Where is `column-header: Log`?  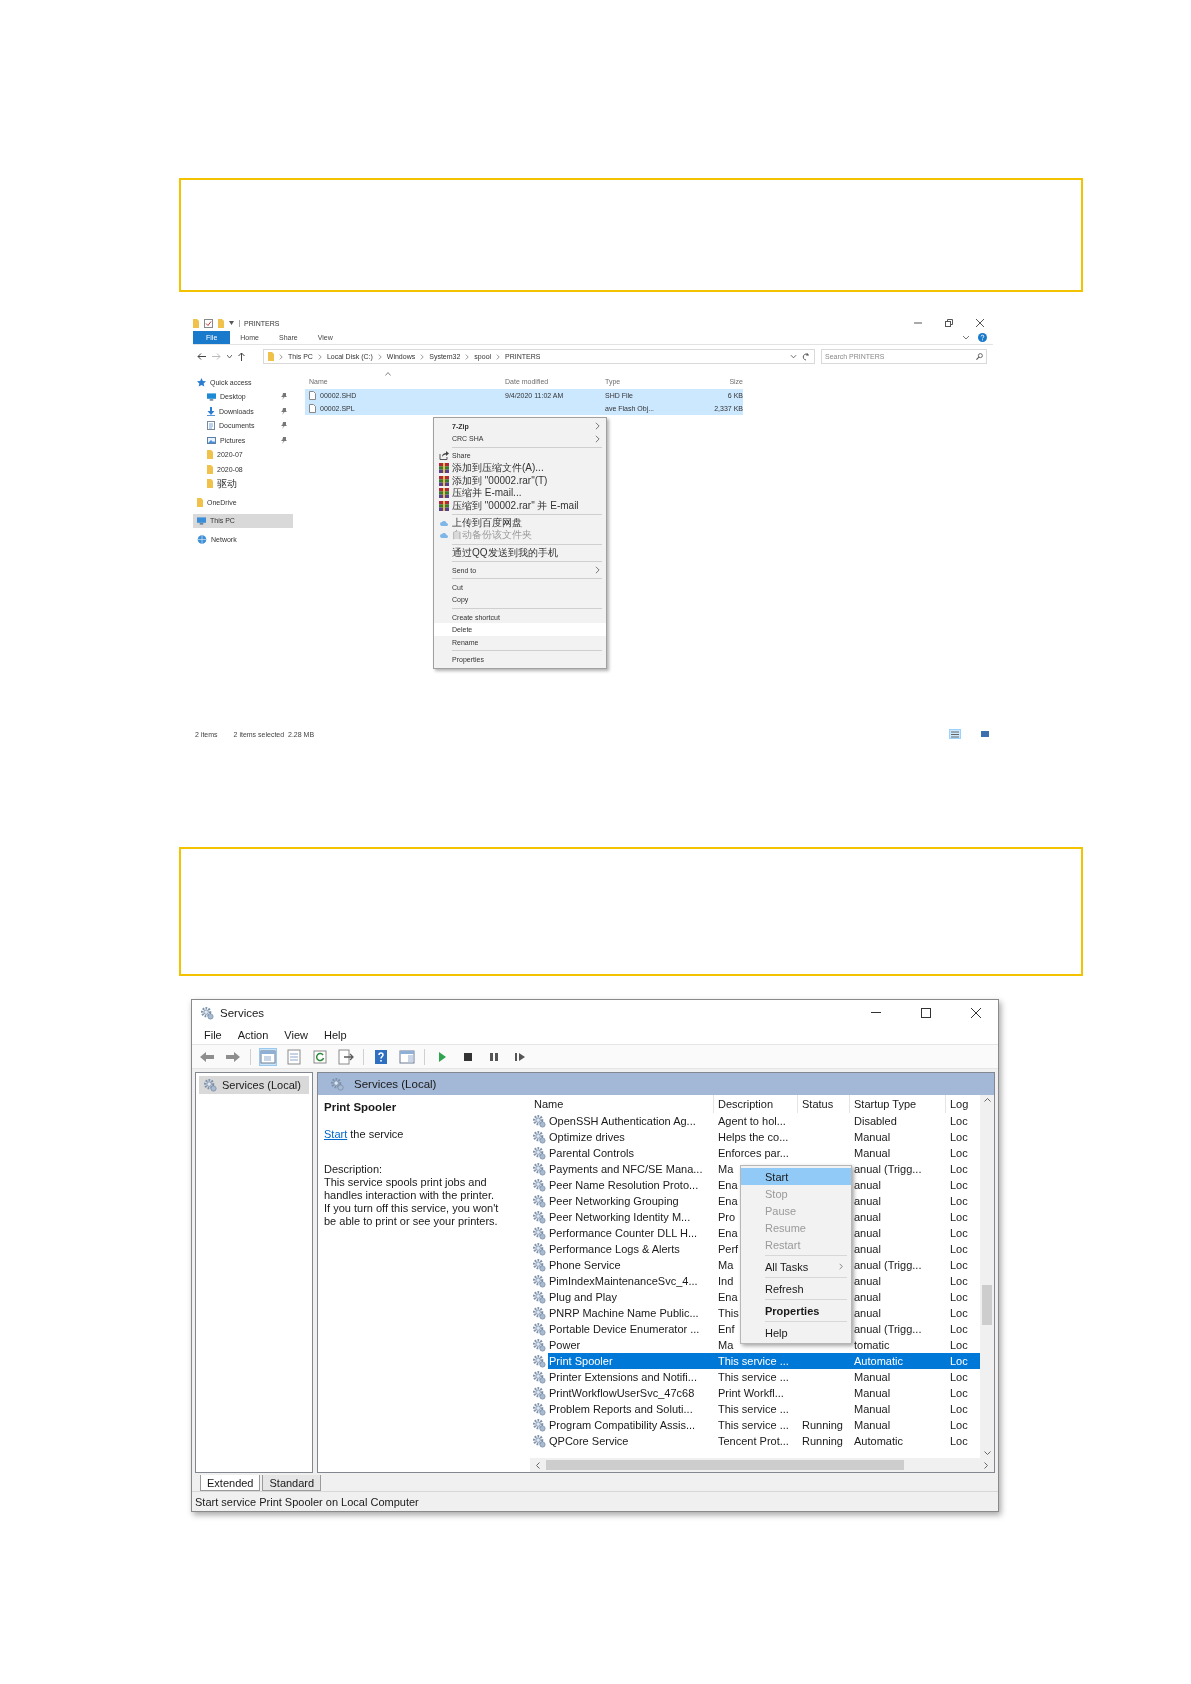 column-header: Log is located at coordinates (963, 1104).